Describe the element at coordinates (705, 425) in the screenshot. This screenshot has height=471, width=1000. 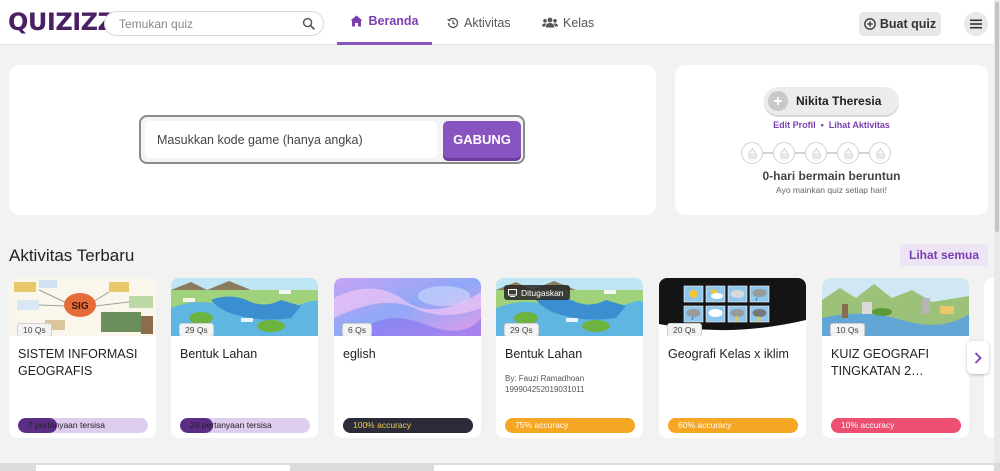
I see `progress-label: 60% accuracy` at that location.